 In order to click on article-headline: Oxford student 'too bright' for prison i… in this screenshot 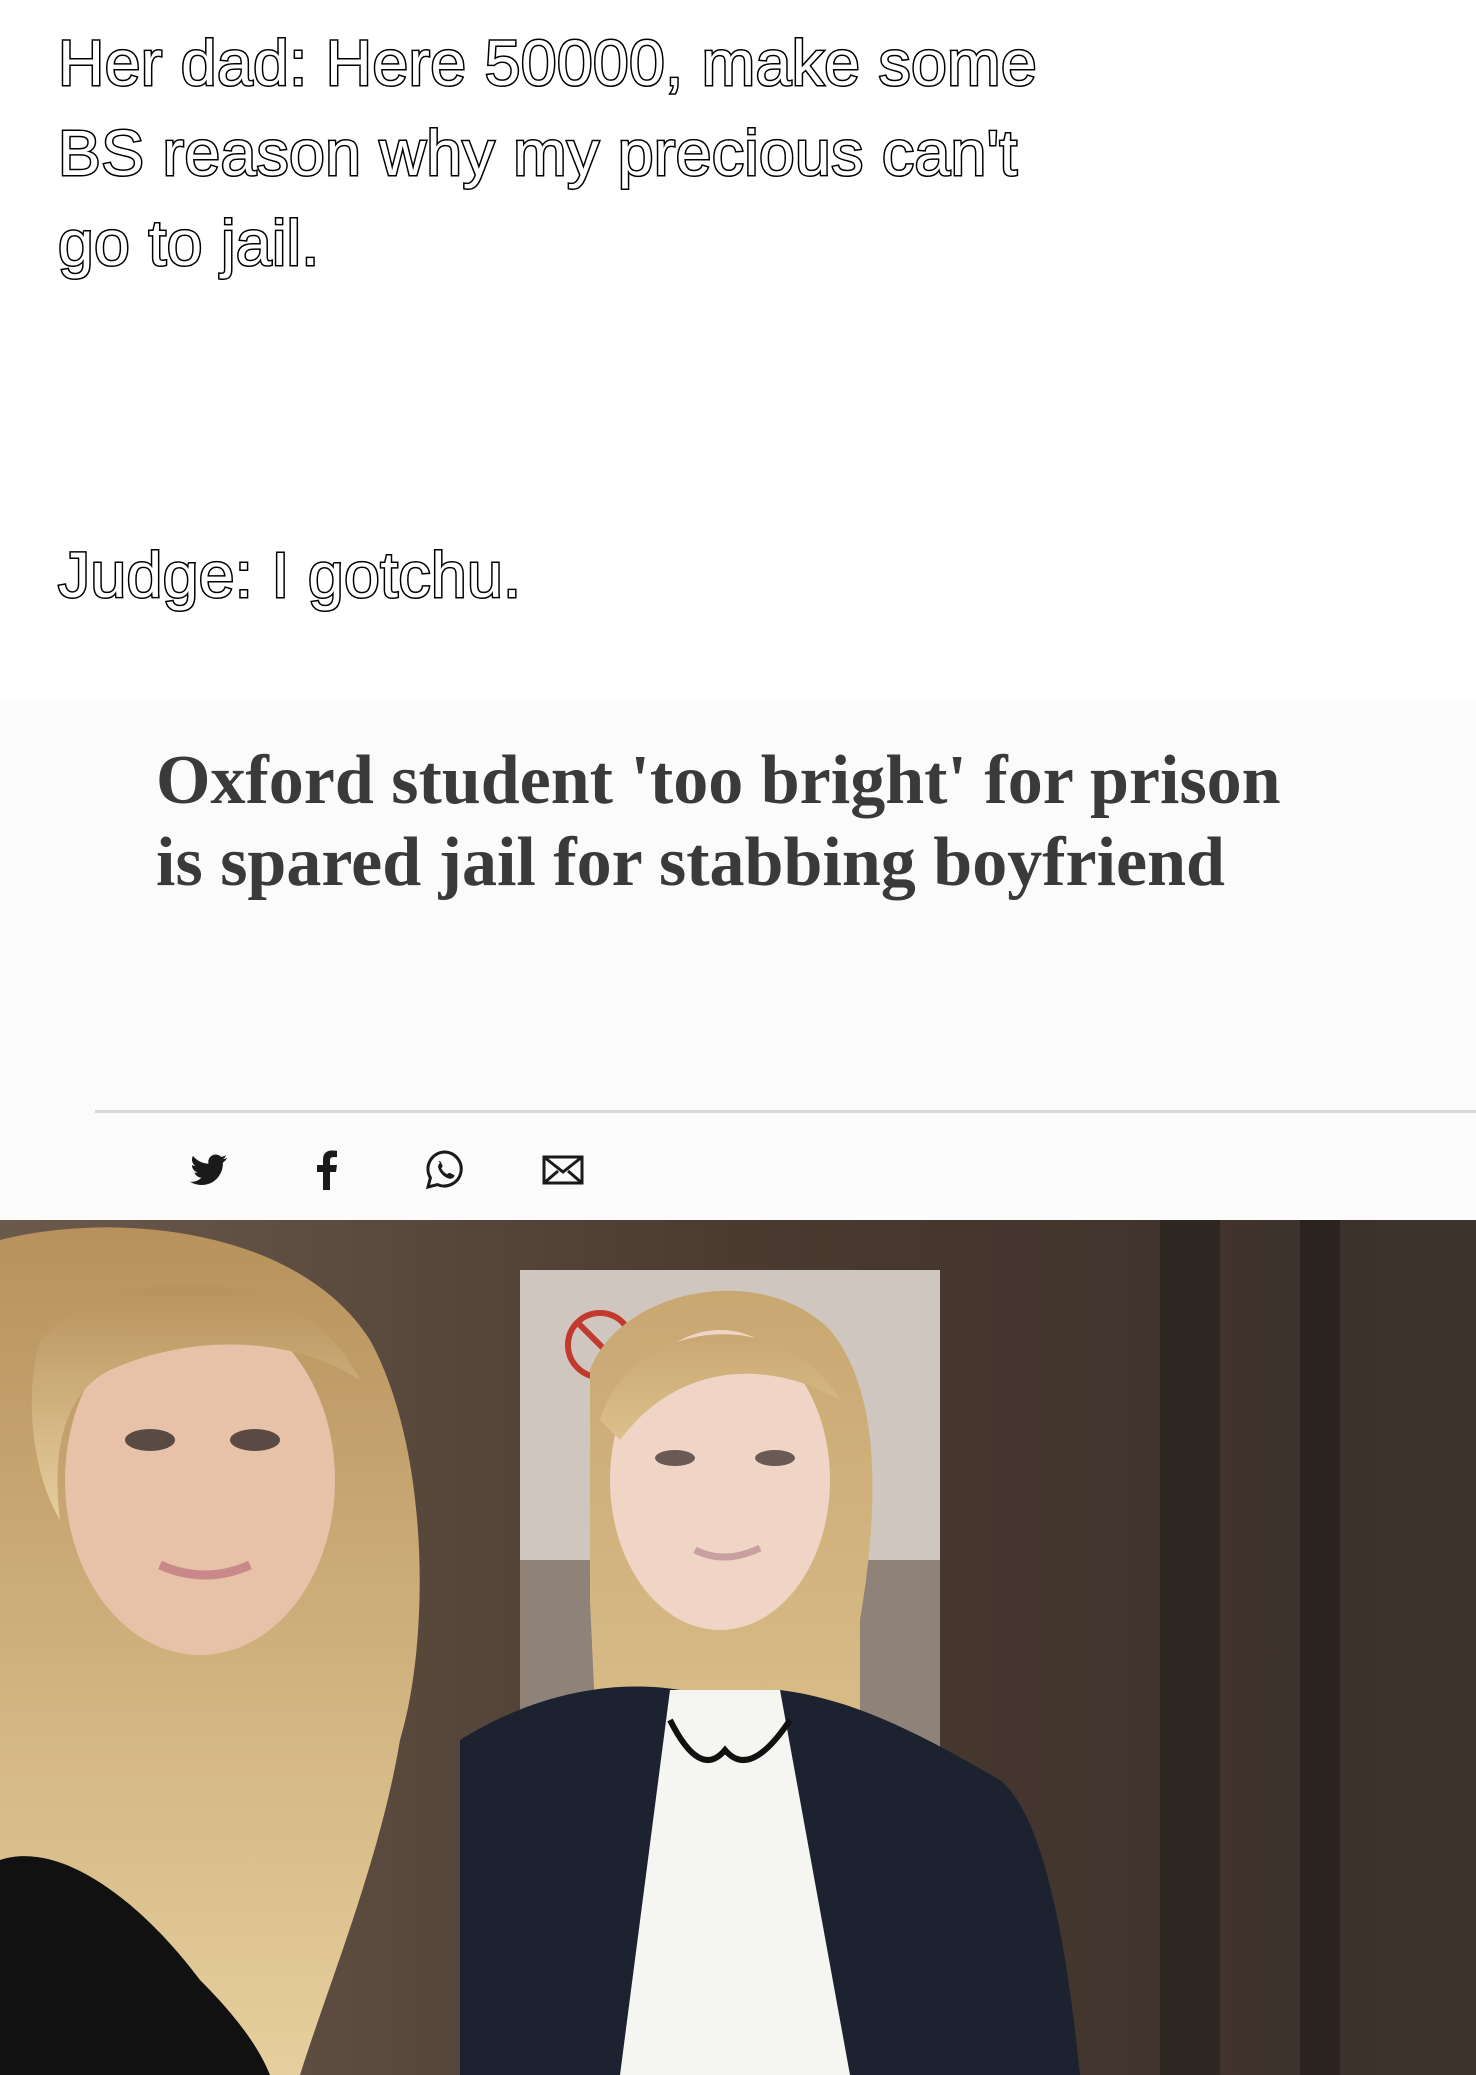, I will do `click(718, 821)`.